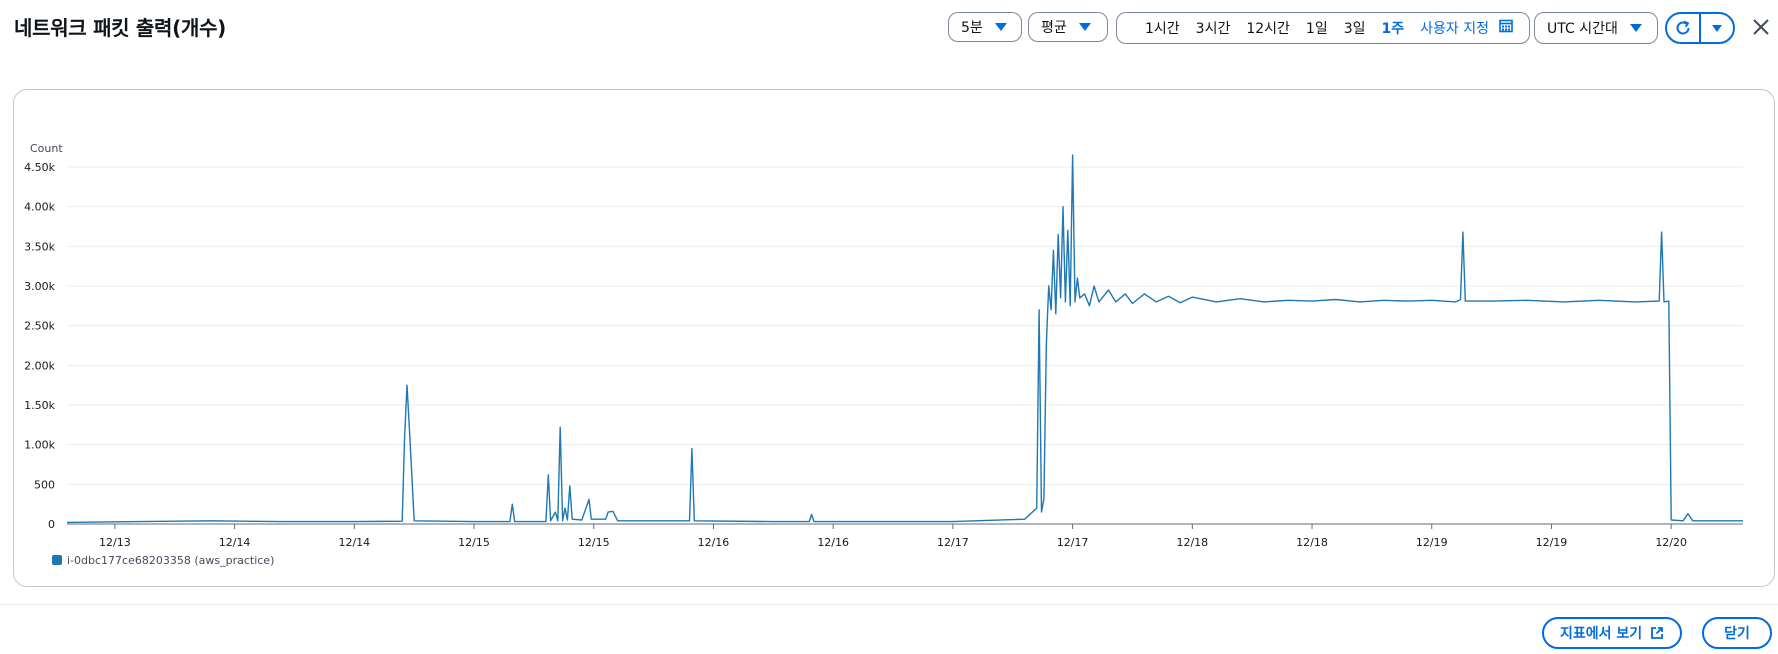 This screenshot has width=1778, height=654. I want to click on calendar-icon, so click(1506, 26).